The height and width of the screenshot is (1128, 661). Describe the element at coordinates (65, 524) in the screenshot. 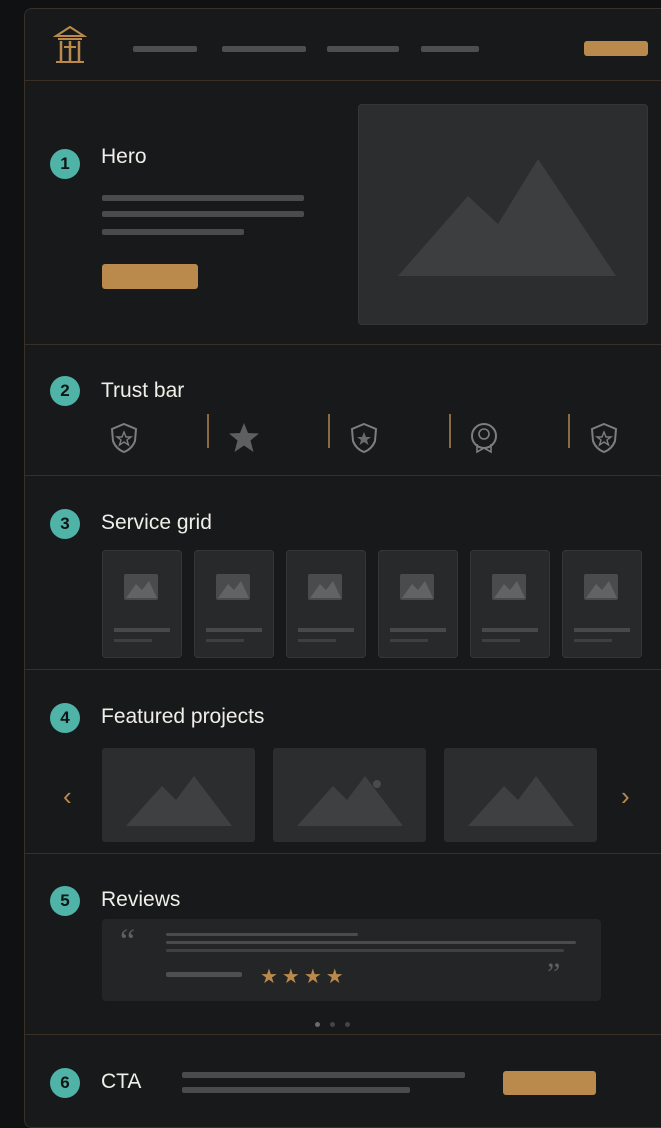

I see `section-badge-3: 3` at that location.